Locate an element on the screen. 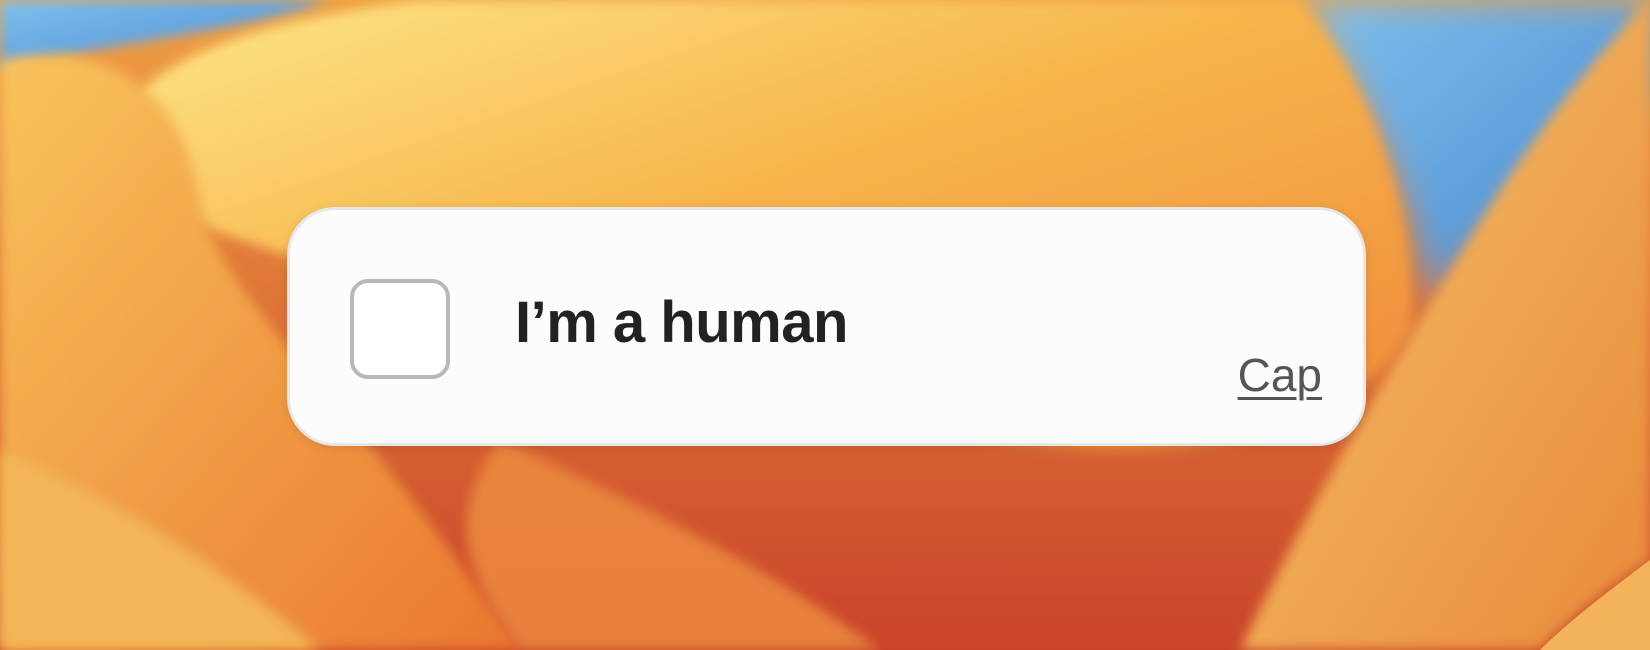  cap-brand-link: Cap is located at coordinates (1280, 375).